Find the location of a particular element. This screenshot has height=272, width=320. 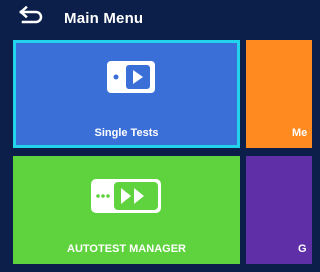

measurements-label: Me is located at coordinates (300, 133).